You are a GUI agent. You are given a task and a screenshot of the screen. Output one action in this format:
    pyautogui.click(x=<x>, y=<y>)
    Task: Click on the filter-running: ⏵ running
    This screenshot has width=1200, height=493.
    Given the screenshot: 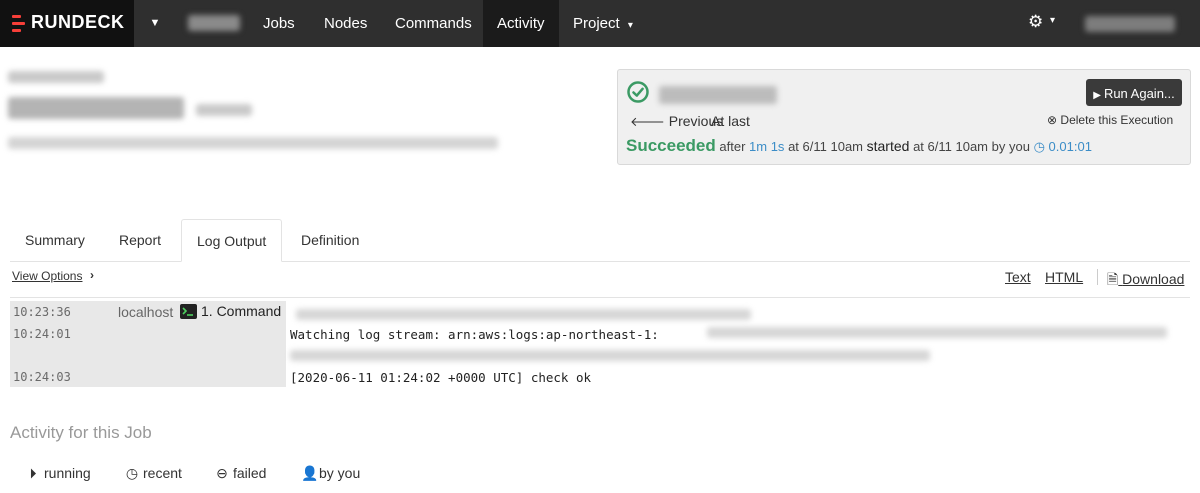 What is the action you would take?
    pyautogui.click(x=58, y=473)
    